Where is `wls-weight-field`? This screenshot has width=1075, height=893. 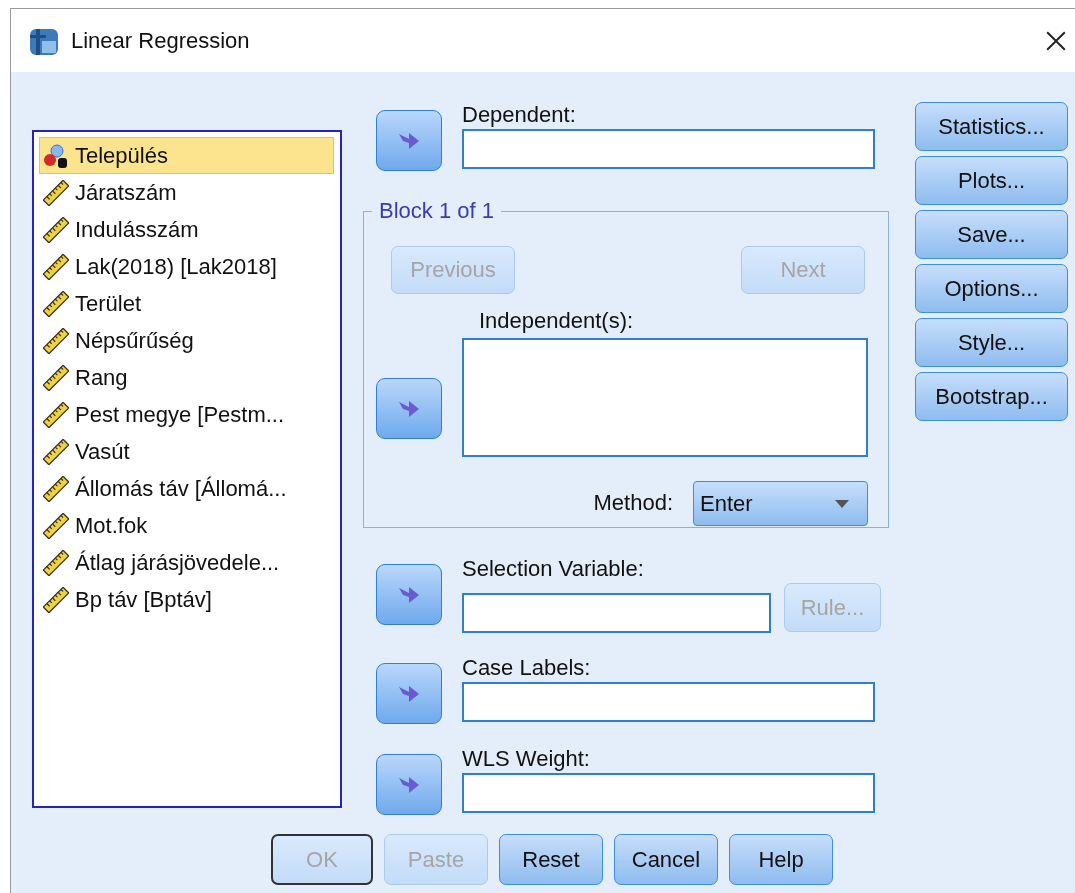 wls-weight-field is located at coordinates (668, 793).